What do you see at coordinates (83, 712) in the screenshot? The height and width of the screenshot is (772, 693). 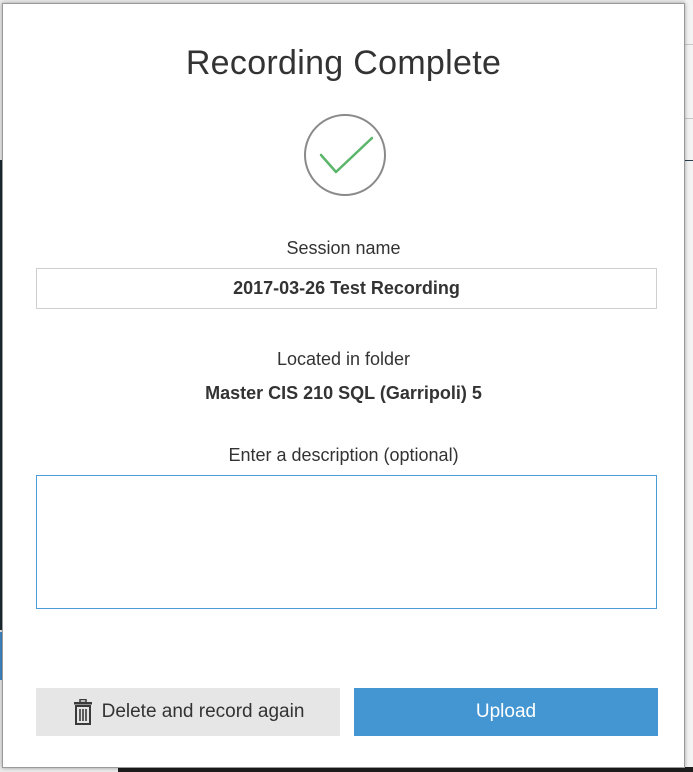 I see `trash-icon` at bounding box center [83, 712].